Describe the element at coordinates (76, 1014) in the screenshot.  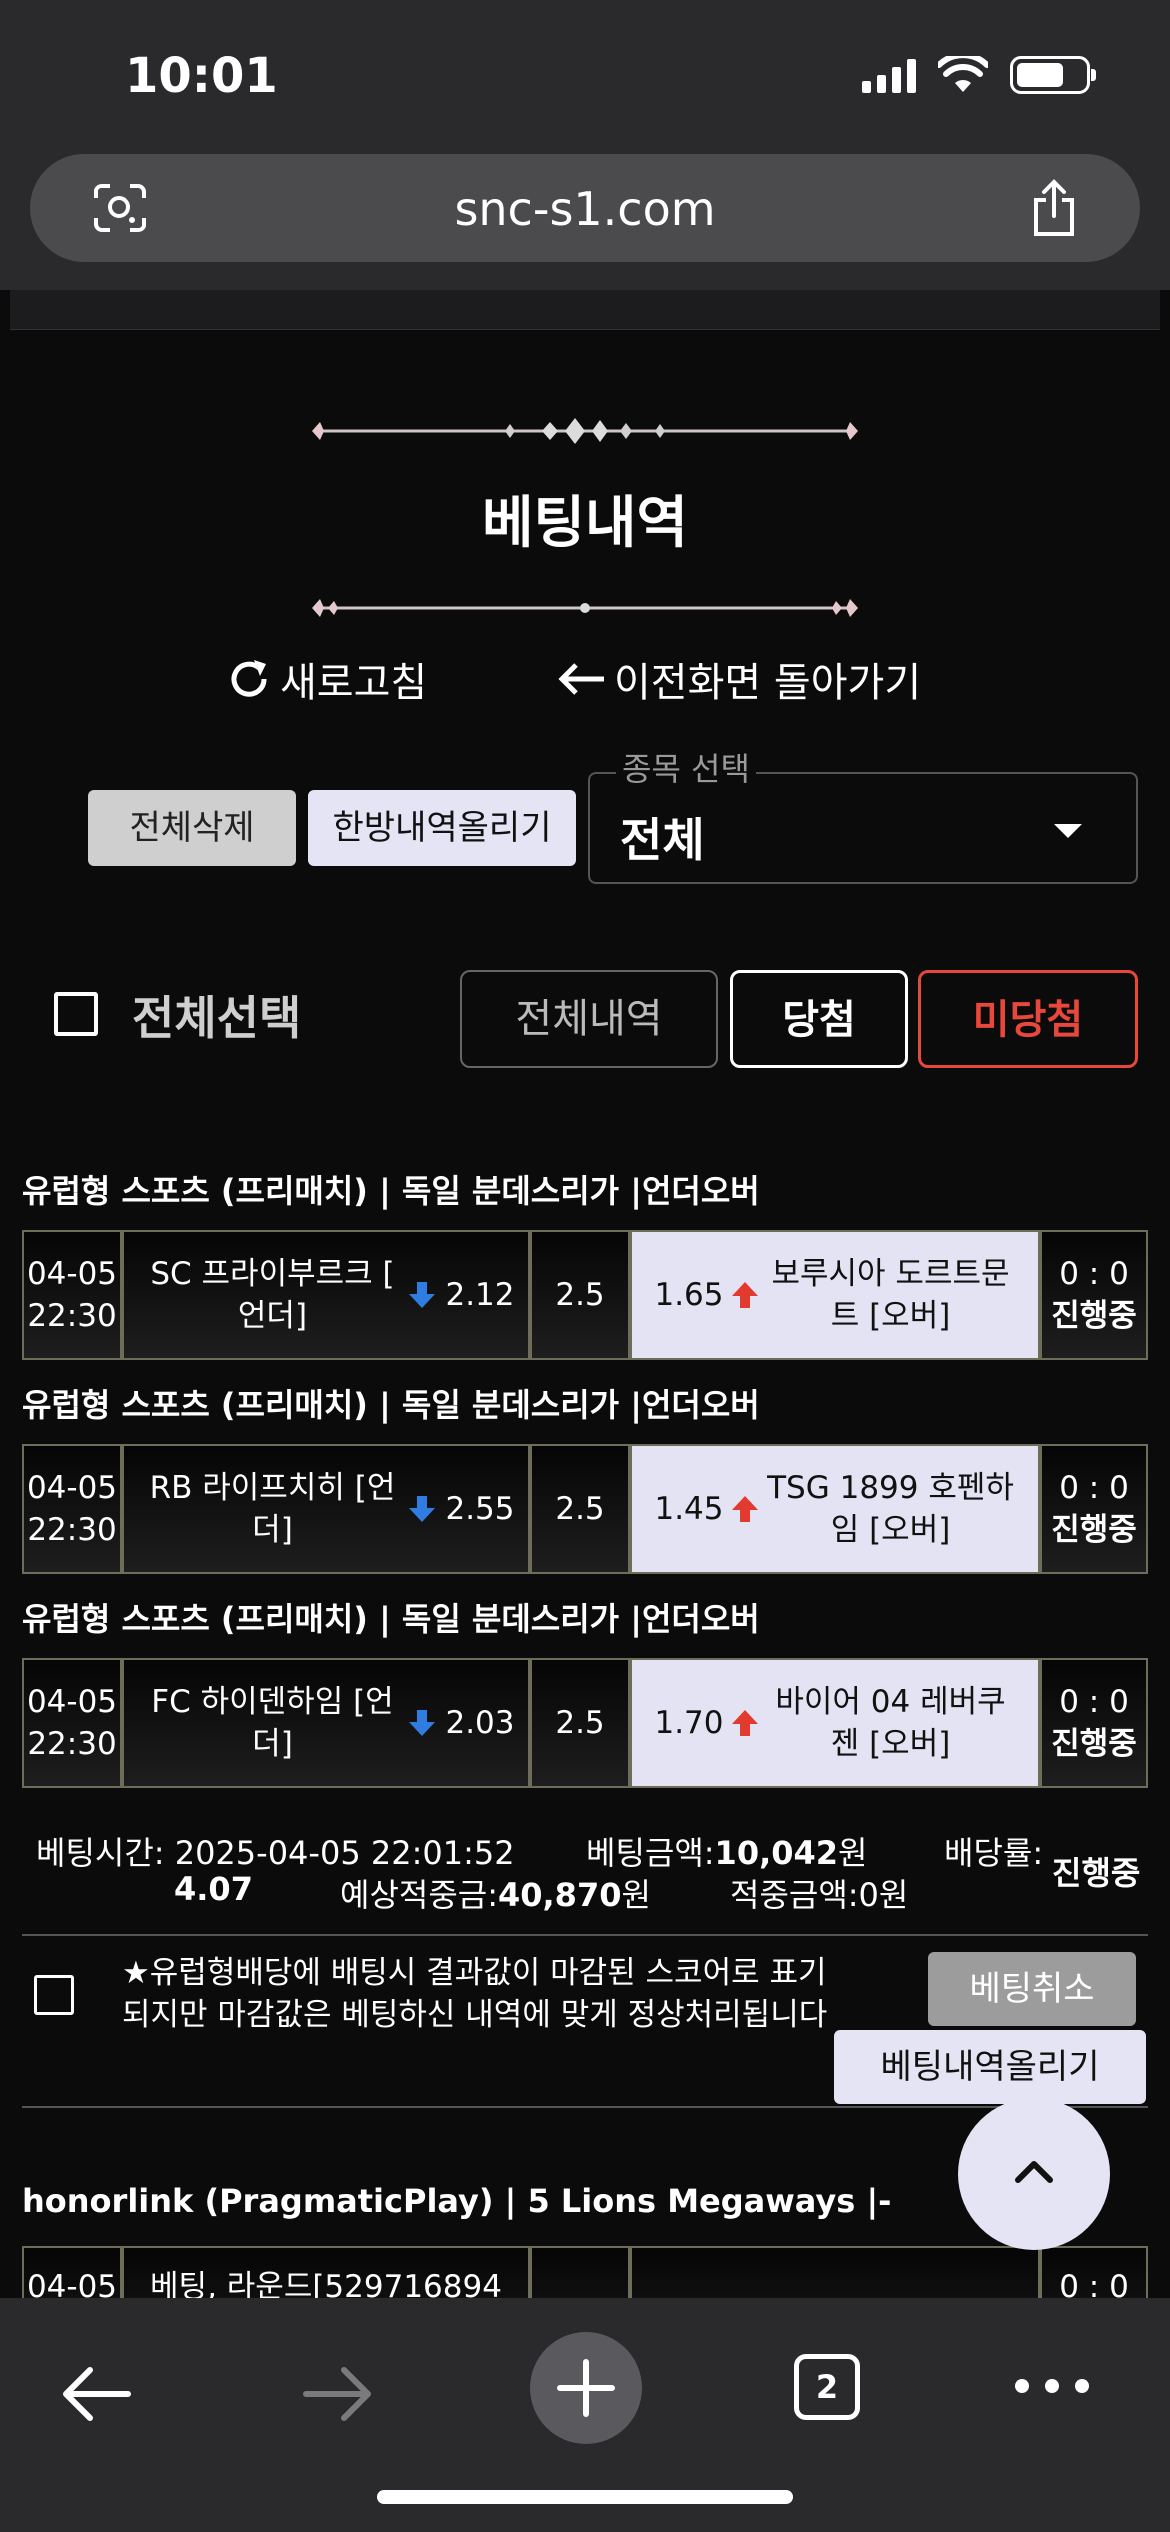
I see `select-all-checkbox` at that location.